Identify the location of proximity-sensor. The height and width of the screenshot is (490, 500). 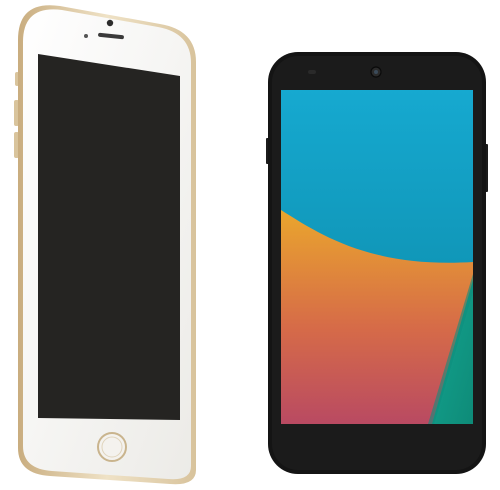
(86, 36).